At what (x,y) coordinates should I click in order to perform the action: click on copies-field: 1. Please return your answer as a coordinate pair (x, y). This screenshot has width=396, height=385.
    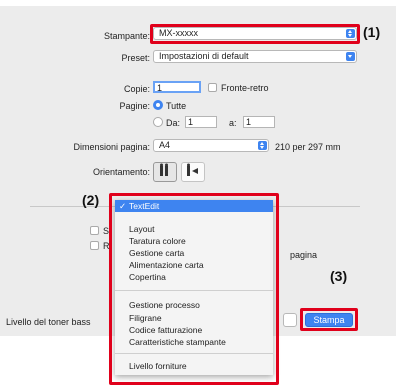
    Looking at the image, I should click on (177, 87).